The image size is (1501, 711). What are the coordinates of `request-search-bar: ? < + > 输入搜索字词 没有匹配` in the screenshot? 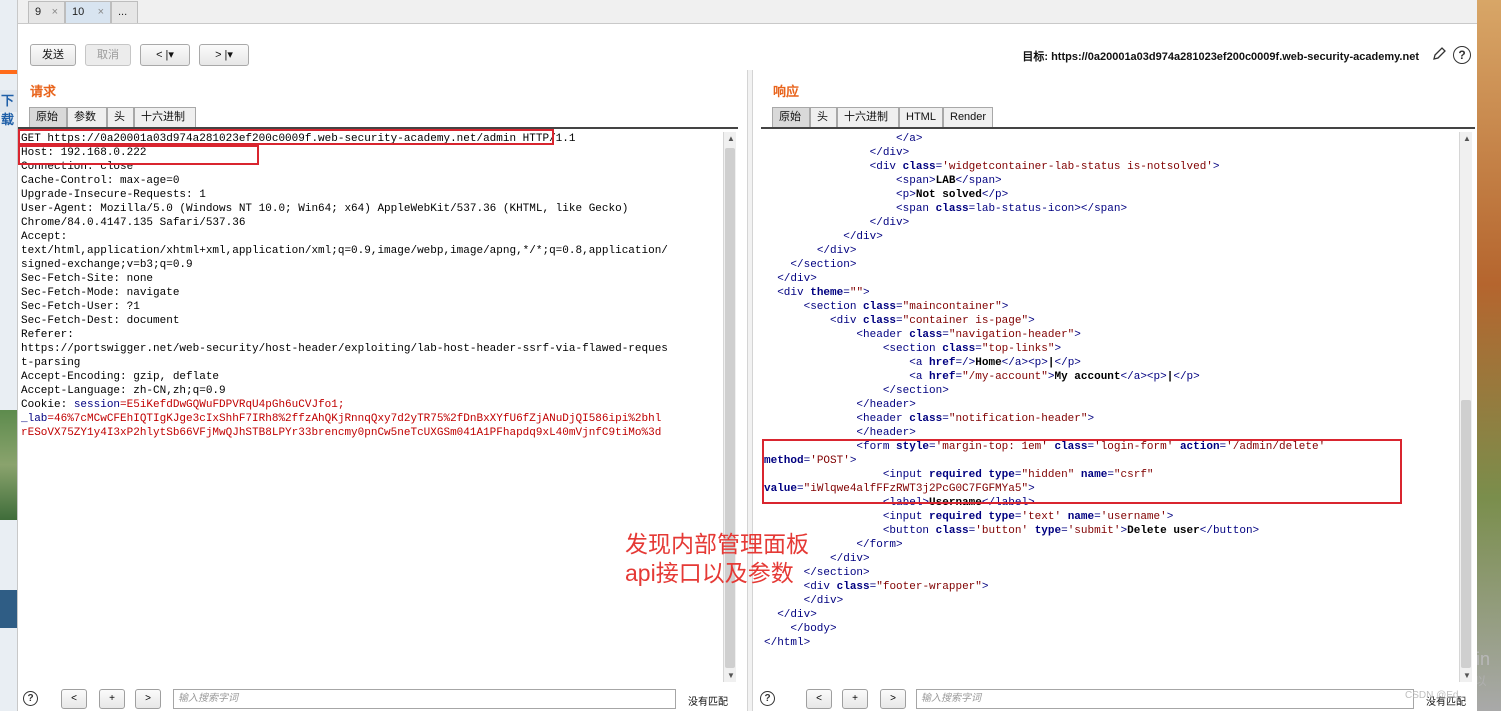 It's located at (382, 698).